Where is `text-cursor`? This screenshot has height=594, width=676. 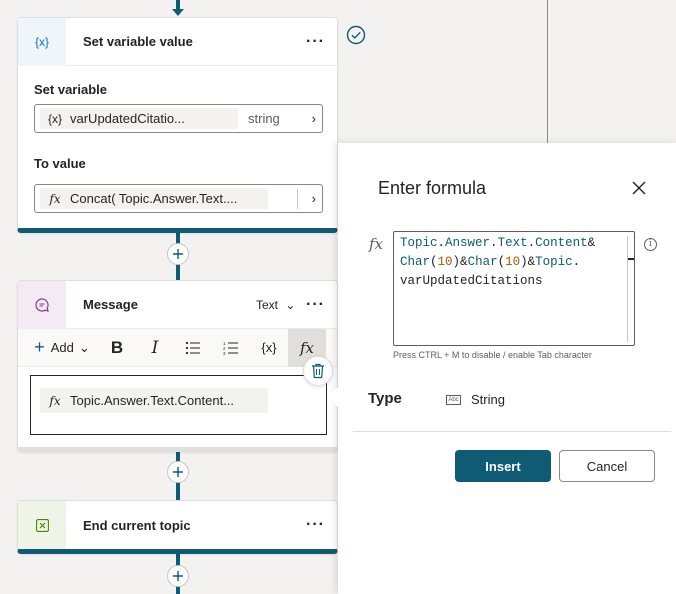
text-cursor is located at coordinates (631, 259).